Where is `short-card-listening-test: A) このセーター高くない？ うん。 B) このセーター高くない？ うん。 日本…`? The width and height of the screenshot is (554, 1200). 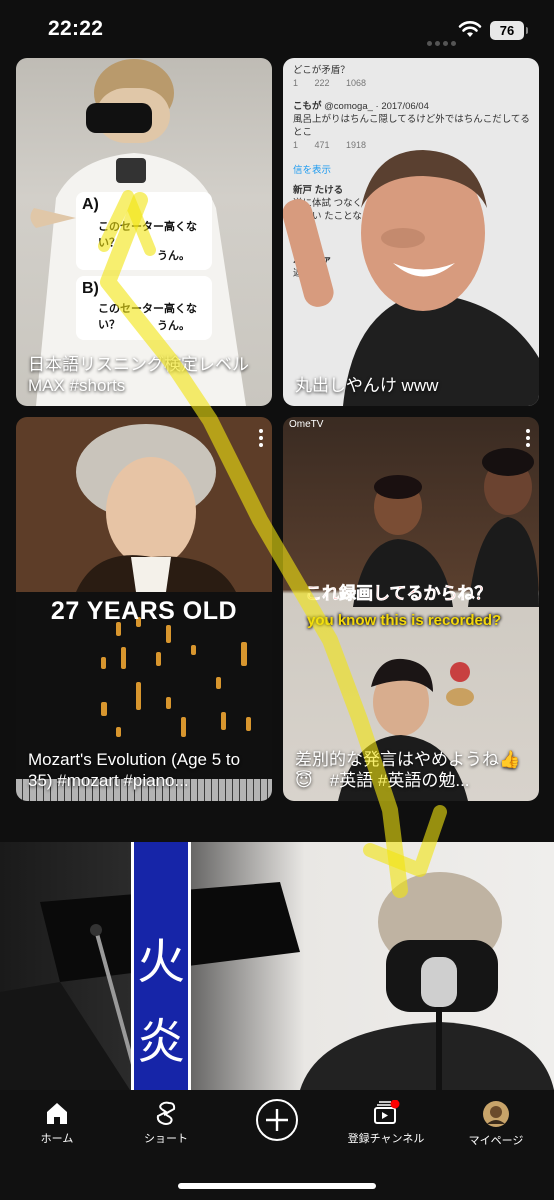
short-card-listening-test: A) このセーター高くない？ うん。 B) このセーター高くない？ うん。 日本… is located at coordinates (144, 232).